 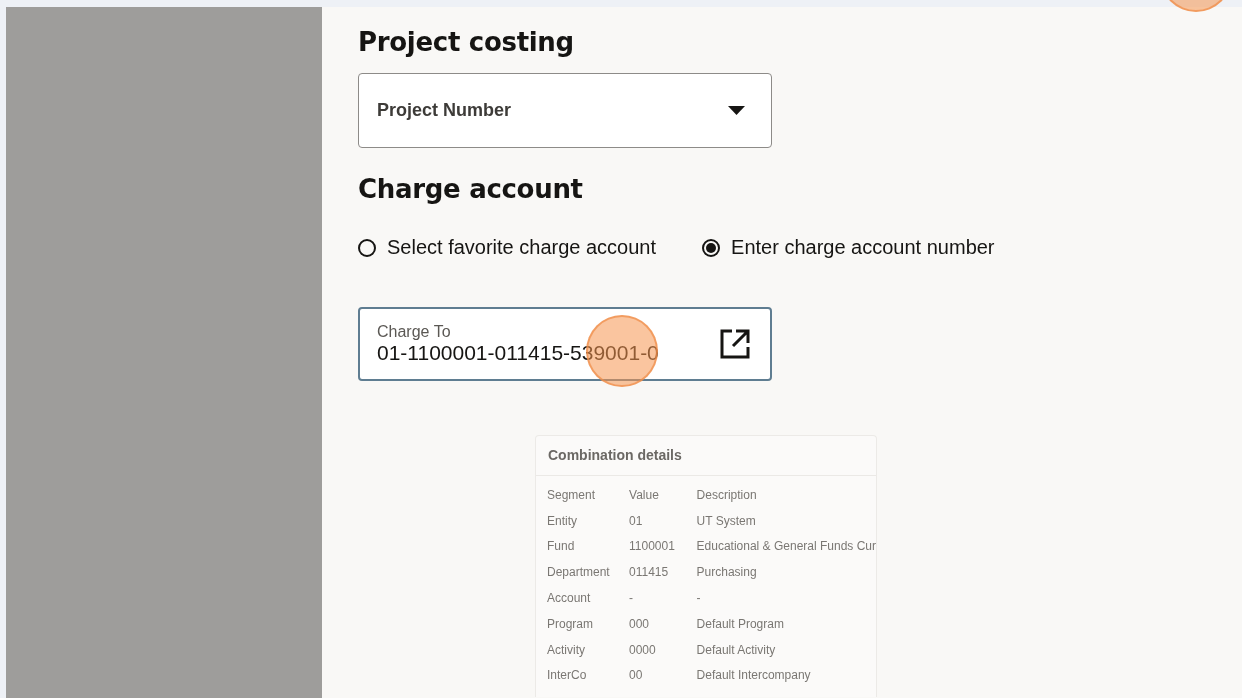 I want to click on table-cell: Department, so click(x=588, y=572).